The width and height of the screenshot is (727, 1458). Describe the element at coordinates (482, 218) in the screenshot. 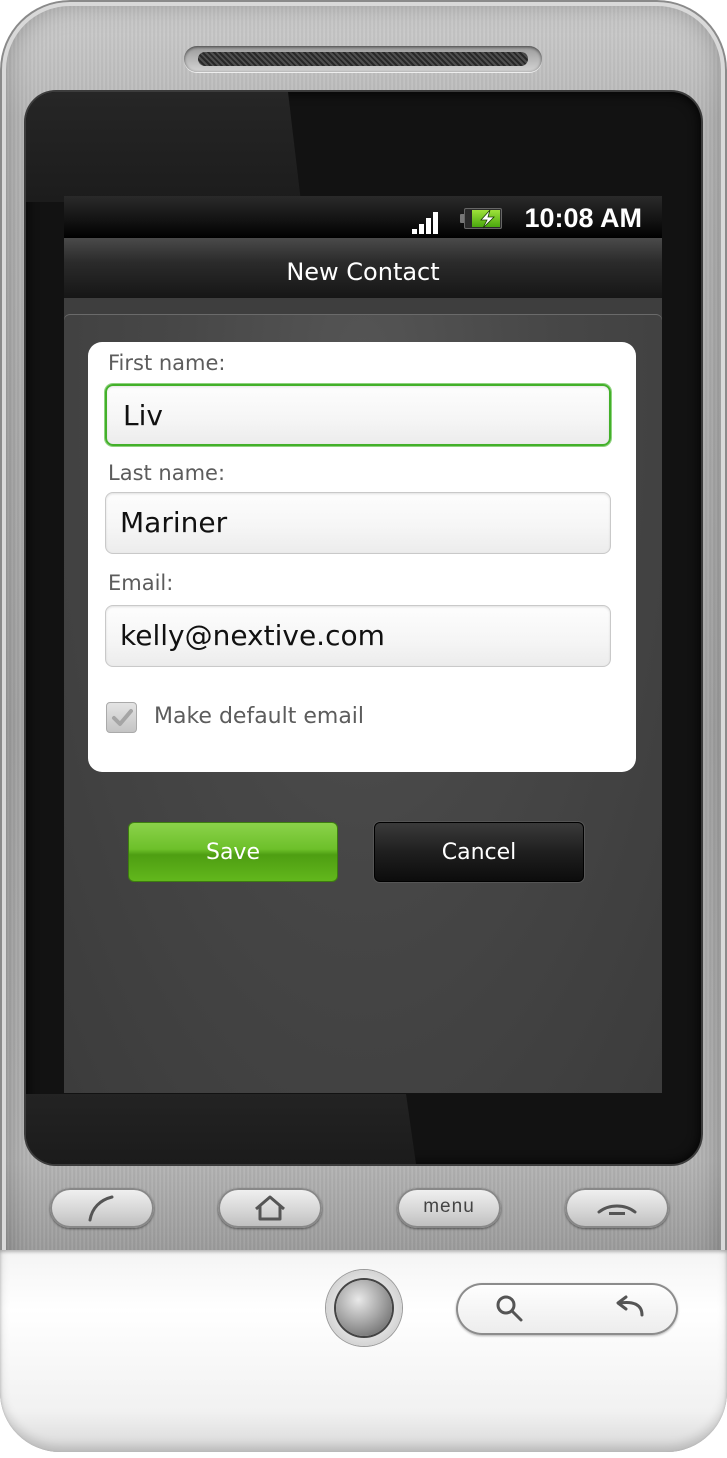

I see `battery-charging-icon` at that location.